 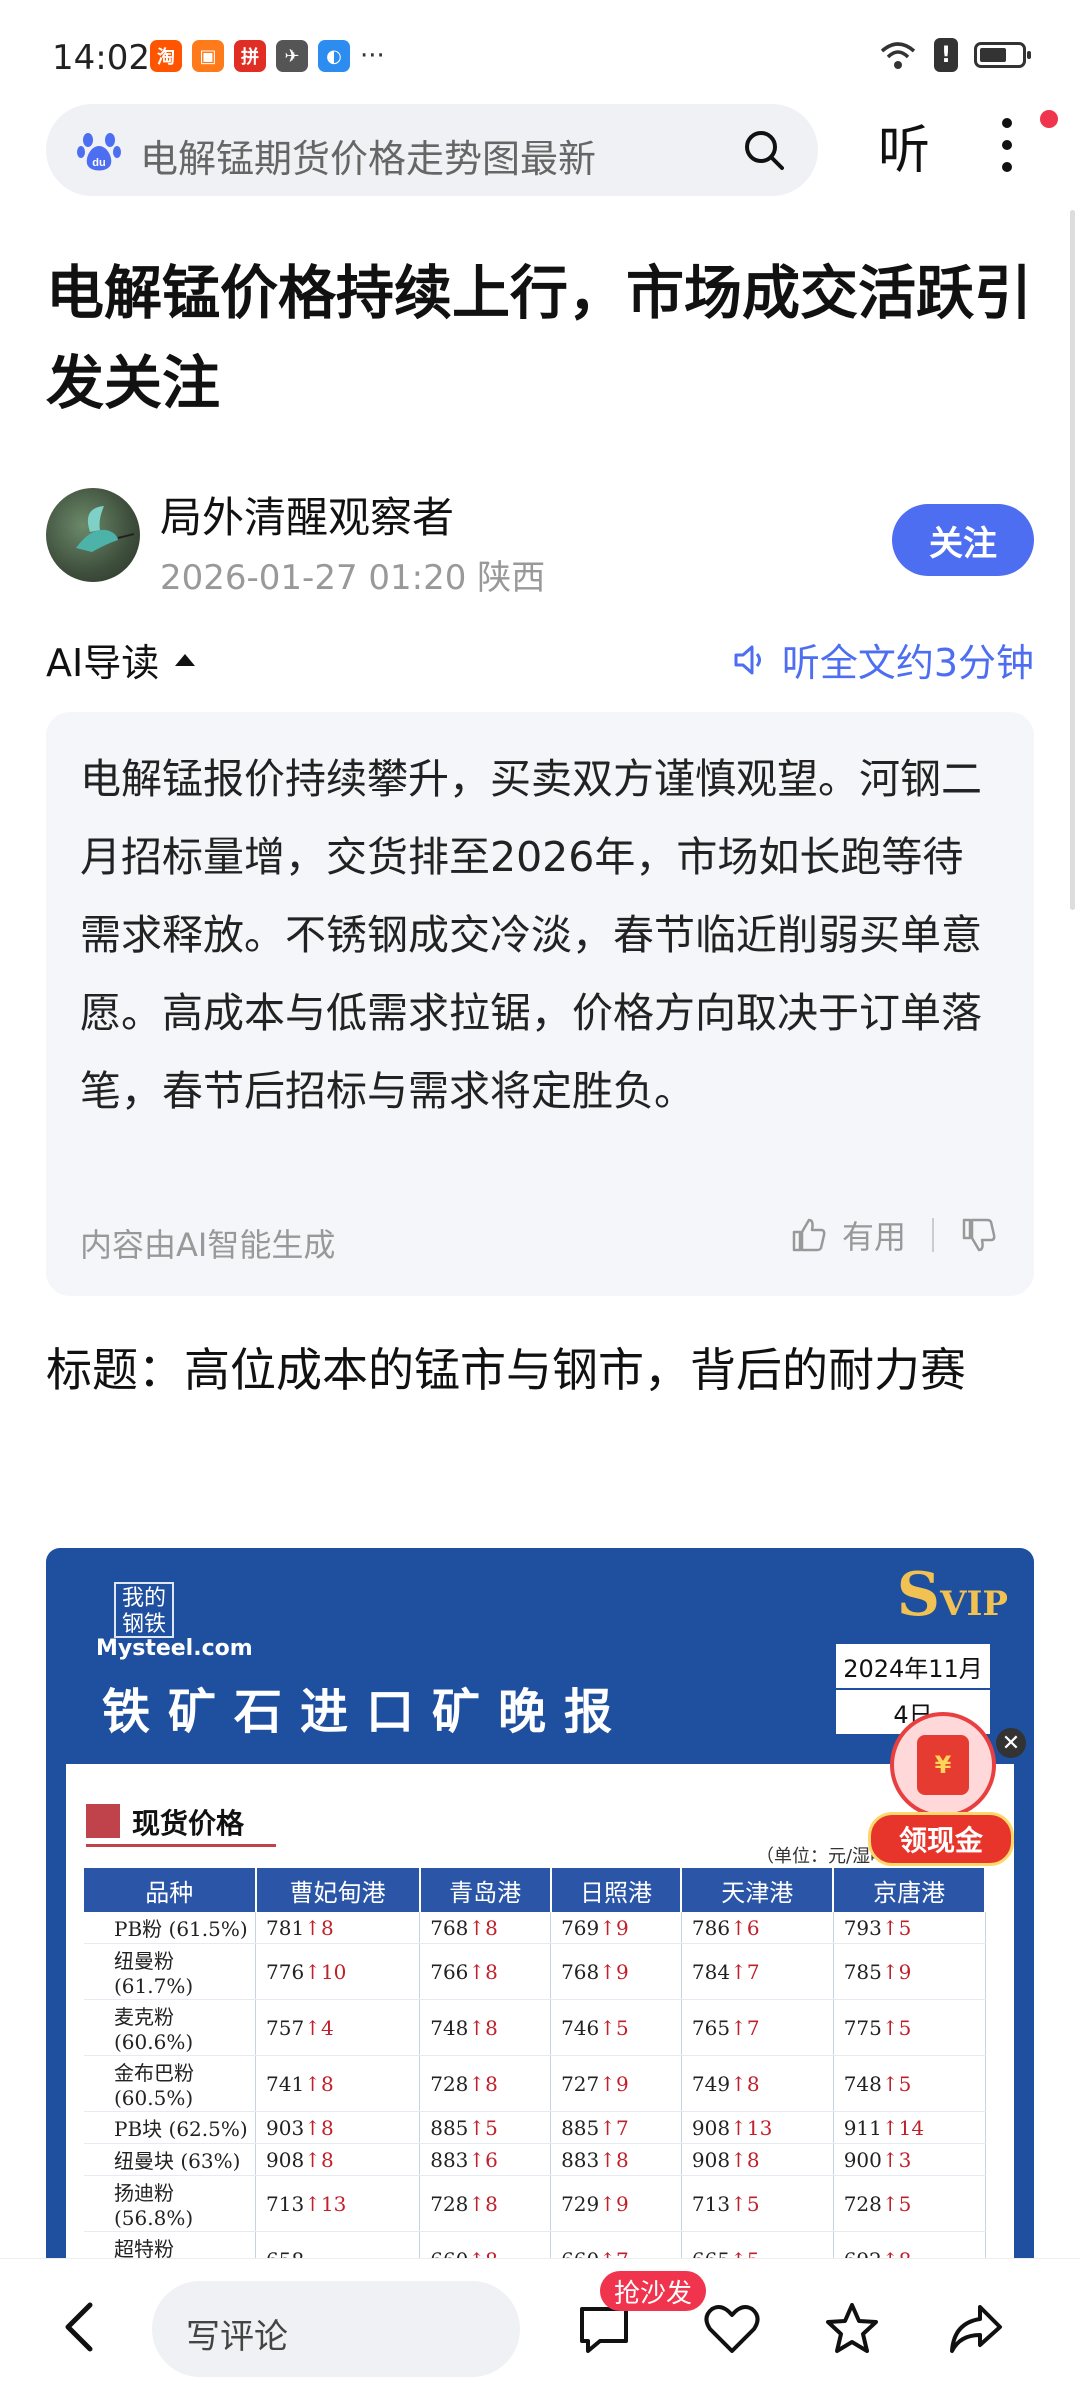 I want to click on price-cell: 883↑6, so click(x=485, y=2159).